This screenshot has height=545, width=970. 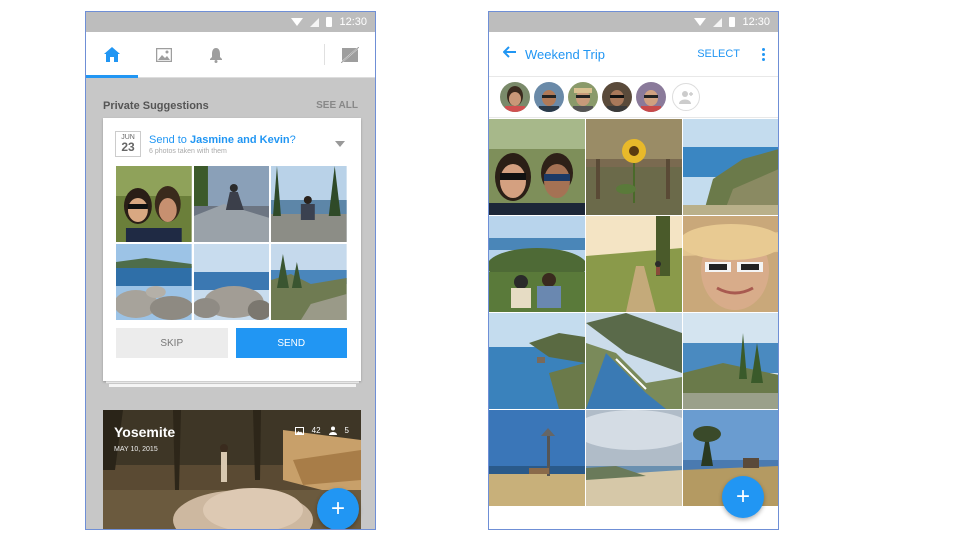 What do you see at coordinates (299, 430) in the screenshot?
I see `photo-count-icon` at bounding box center [299, 430].